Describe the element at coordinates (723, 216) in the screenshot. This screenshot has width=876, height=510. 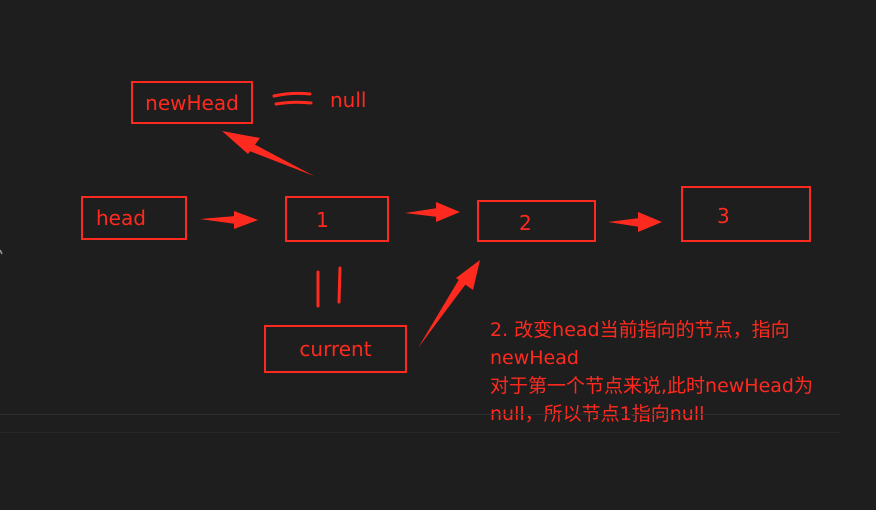
I see `node-3-label: 3` at that location.